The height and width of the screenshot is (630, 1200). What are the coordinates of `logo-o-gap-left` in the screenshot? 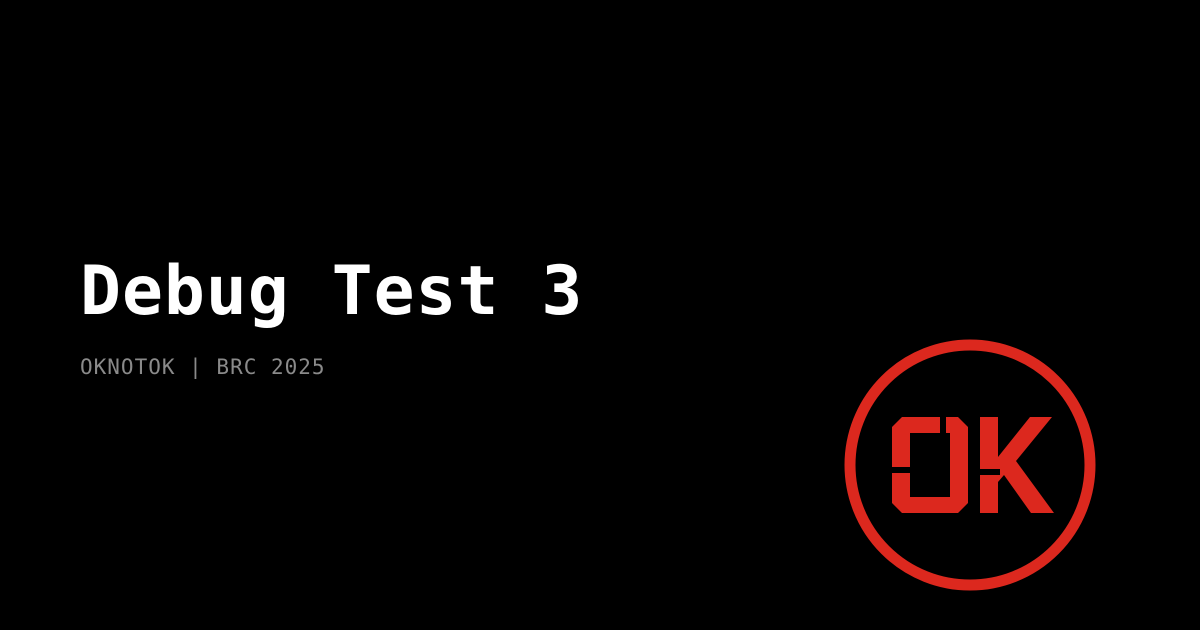 It's located at (901, 470).